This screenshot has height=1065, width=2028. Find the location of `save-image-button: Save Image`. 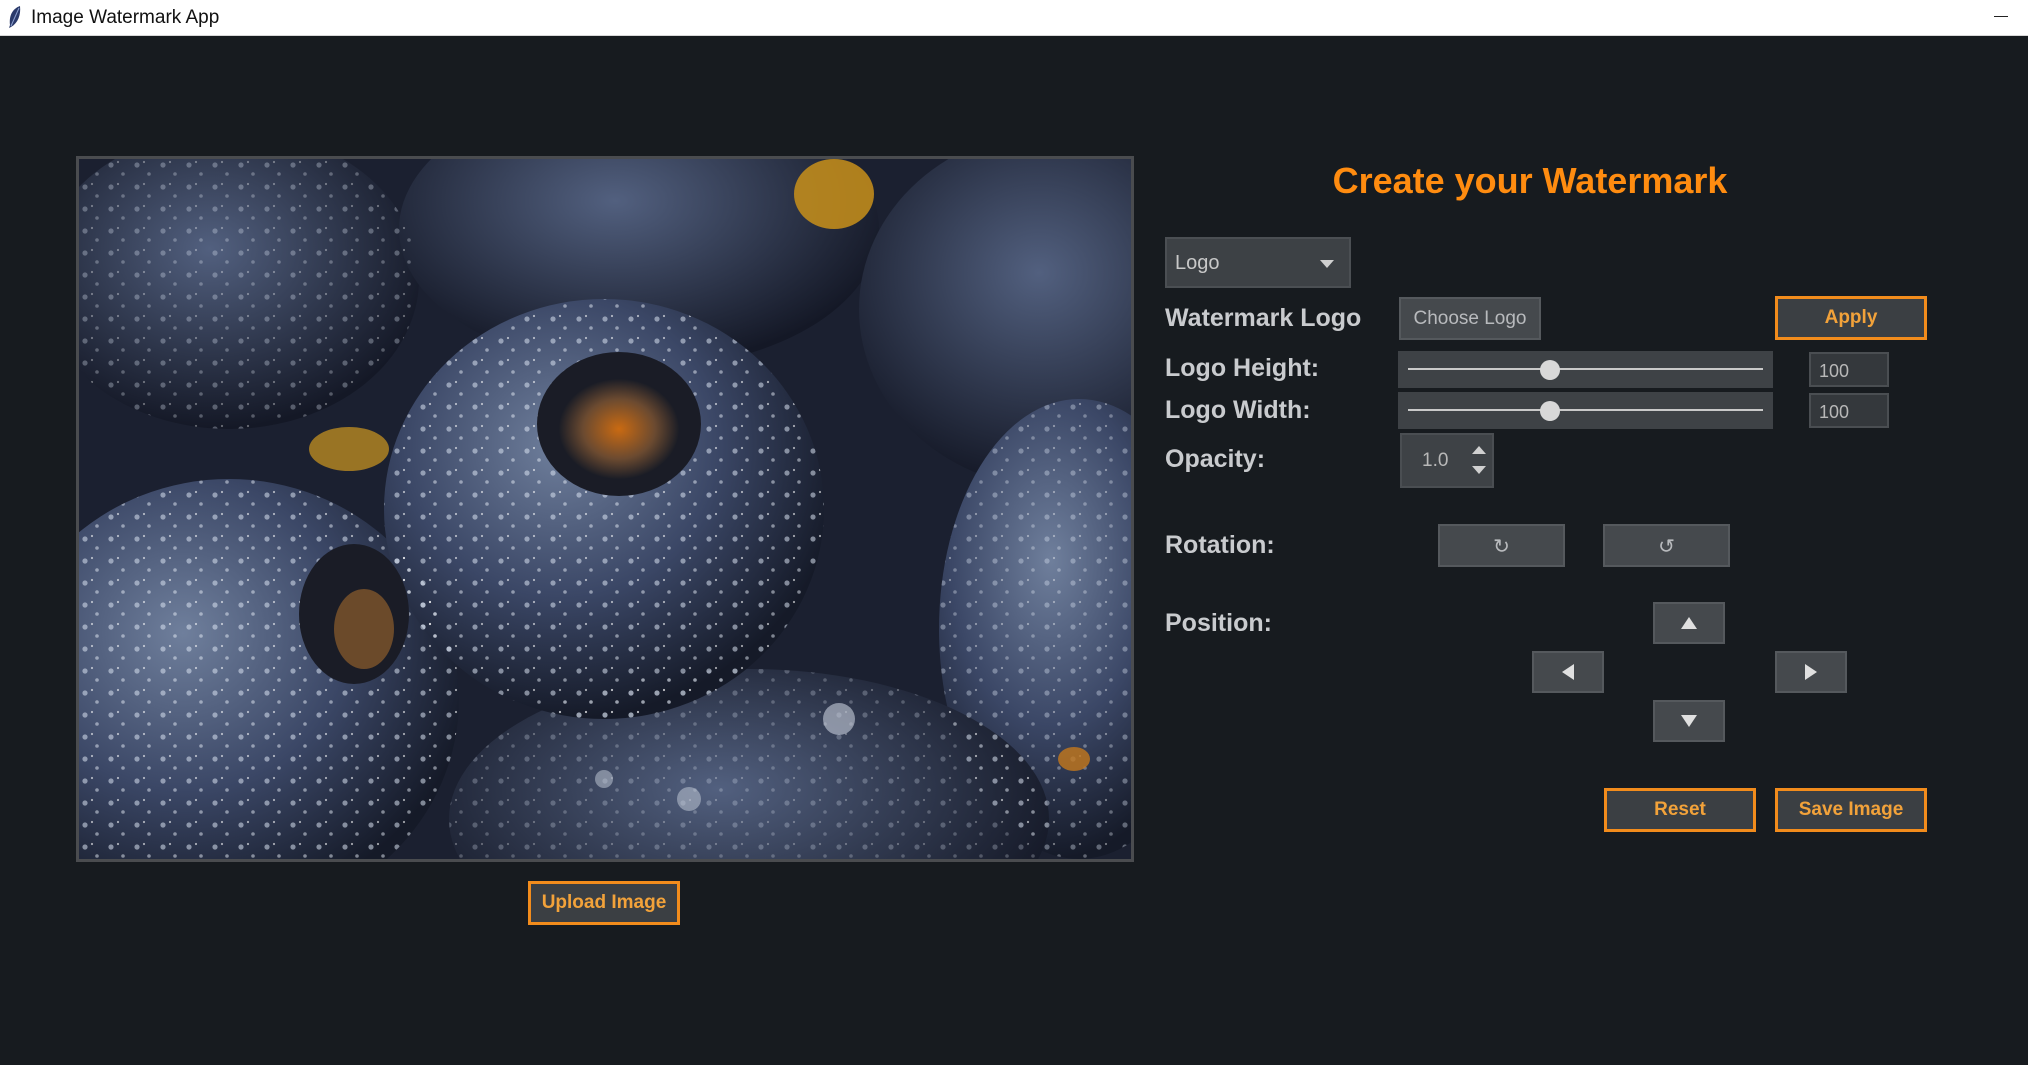

save-image-button: Save Image is located at coordinates (1851, 810).